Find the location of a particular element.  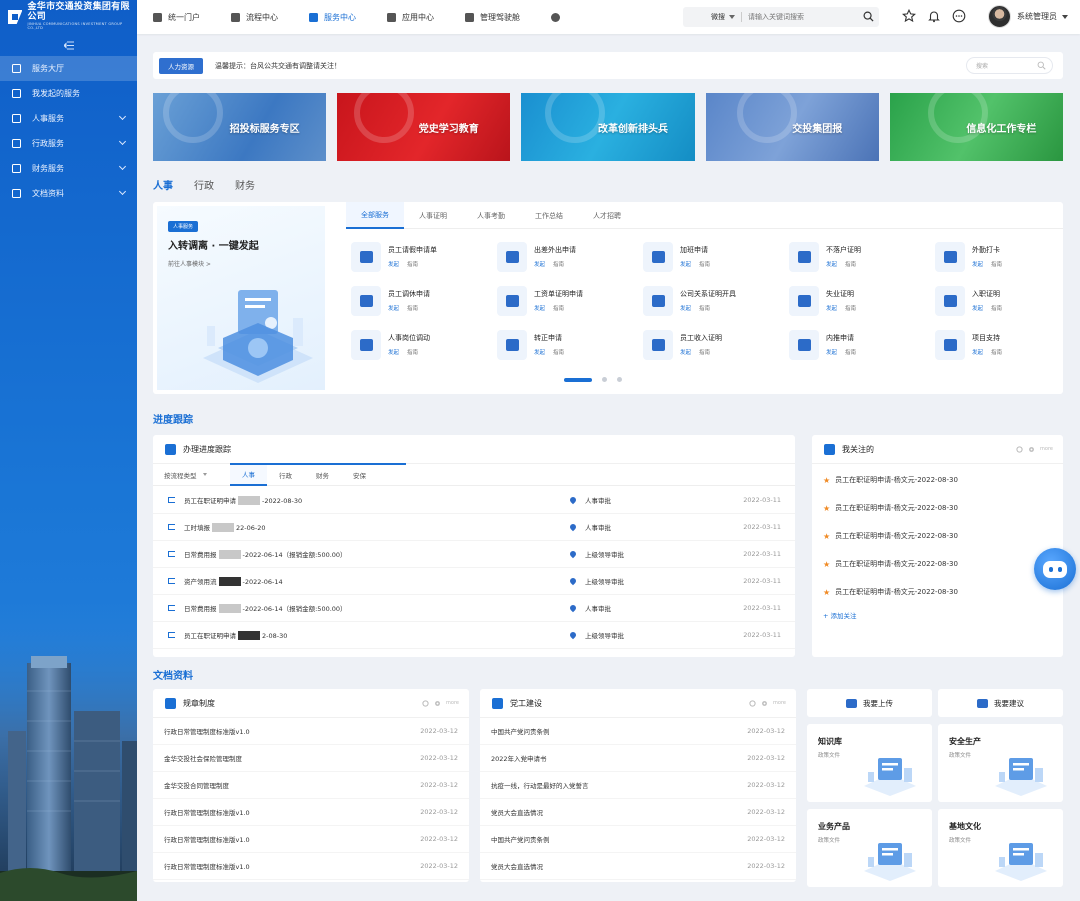

banner-2: 党史学习教育 is located at coordinates (424, 127).